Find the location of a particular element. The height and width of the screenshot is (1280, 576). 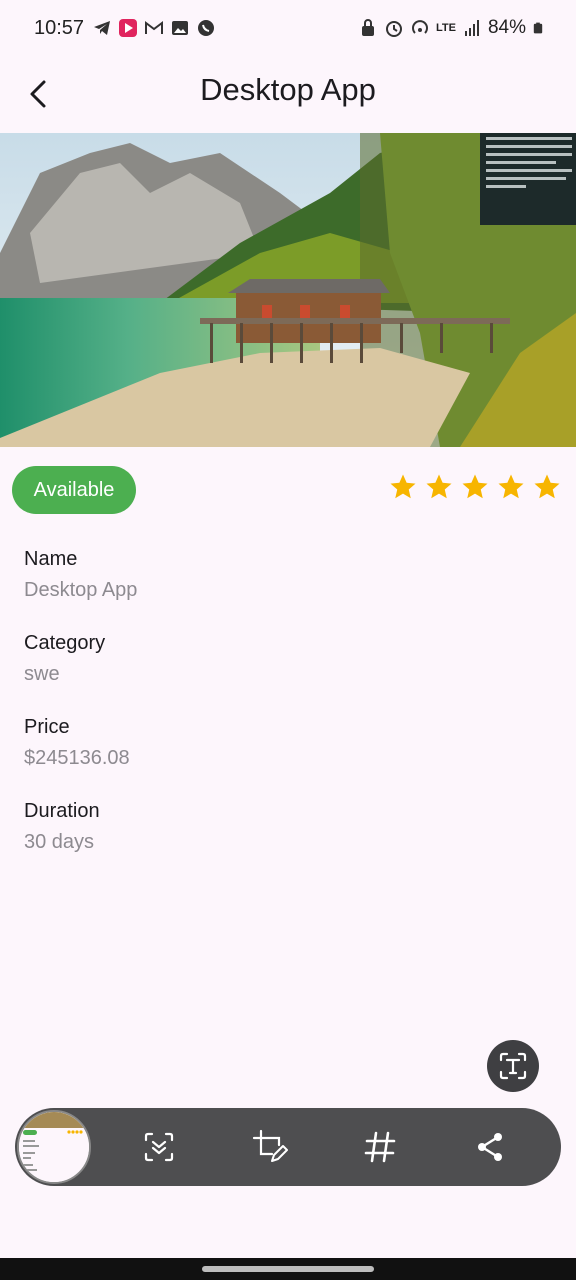

signal-icon is located at coordinates (471, 28).